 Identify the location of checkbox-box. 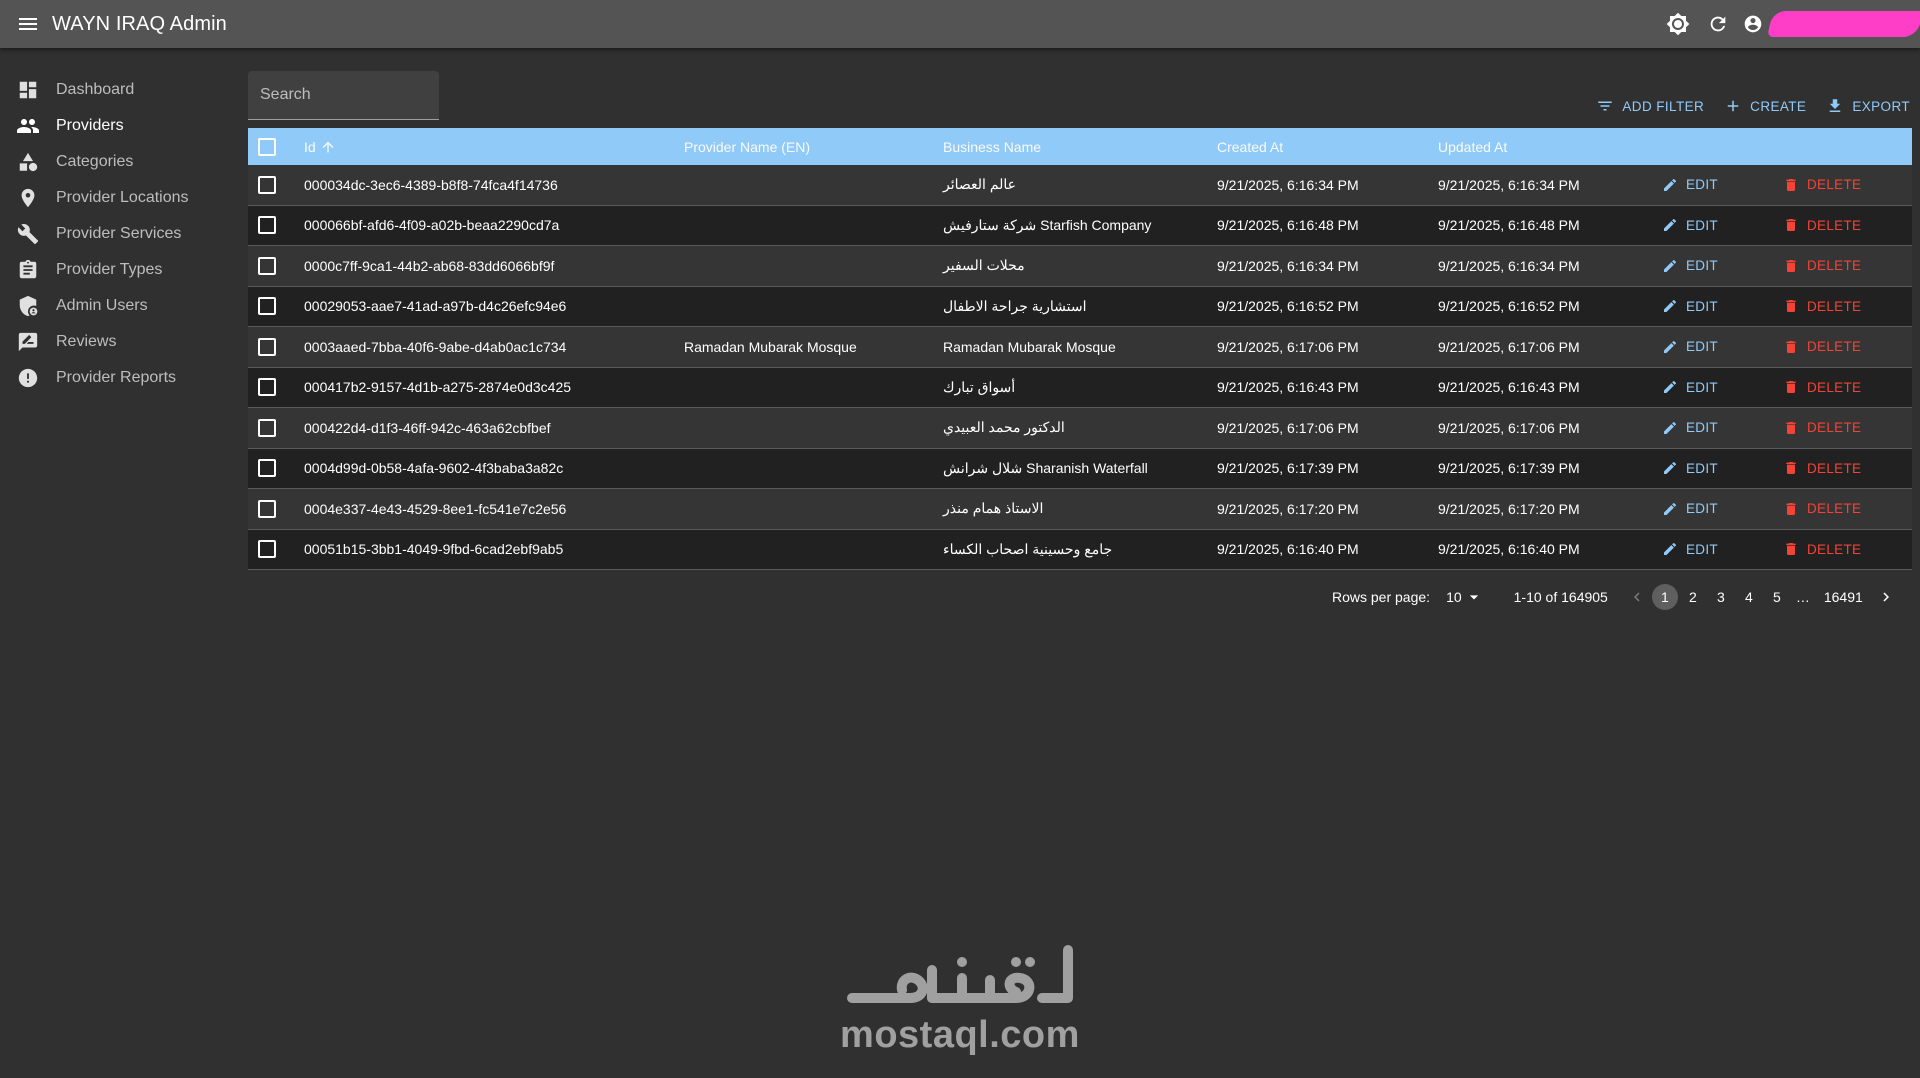
(267, 146).